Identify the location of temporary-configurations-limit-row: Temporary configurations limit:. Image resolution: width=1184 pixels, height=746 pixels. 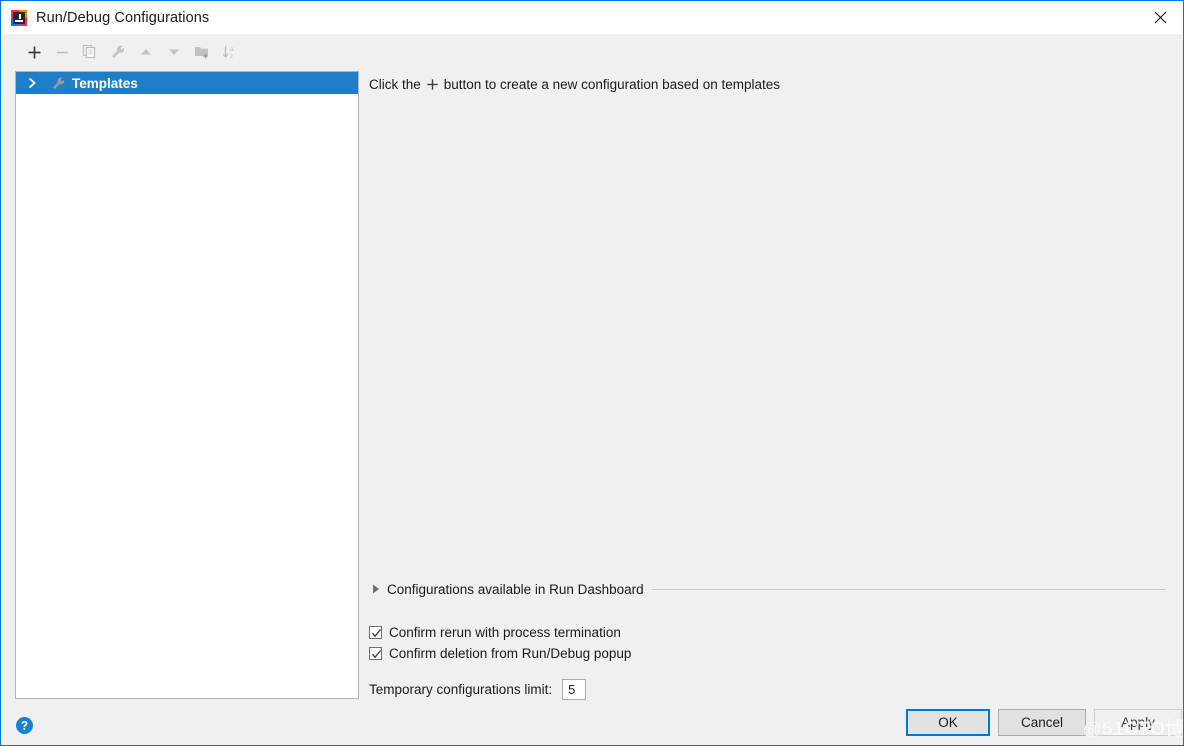
(478, 689).